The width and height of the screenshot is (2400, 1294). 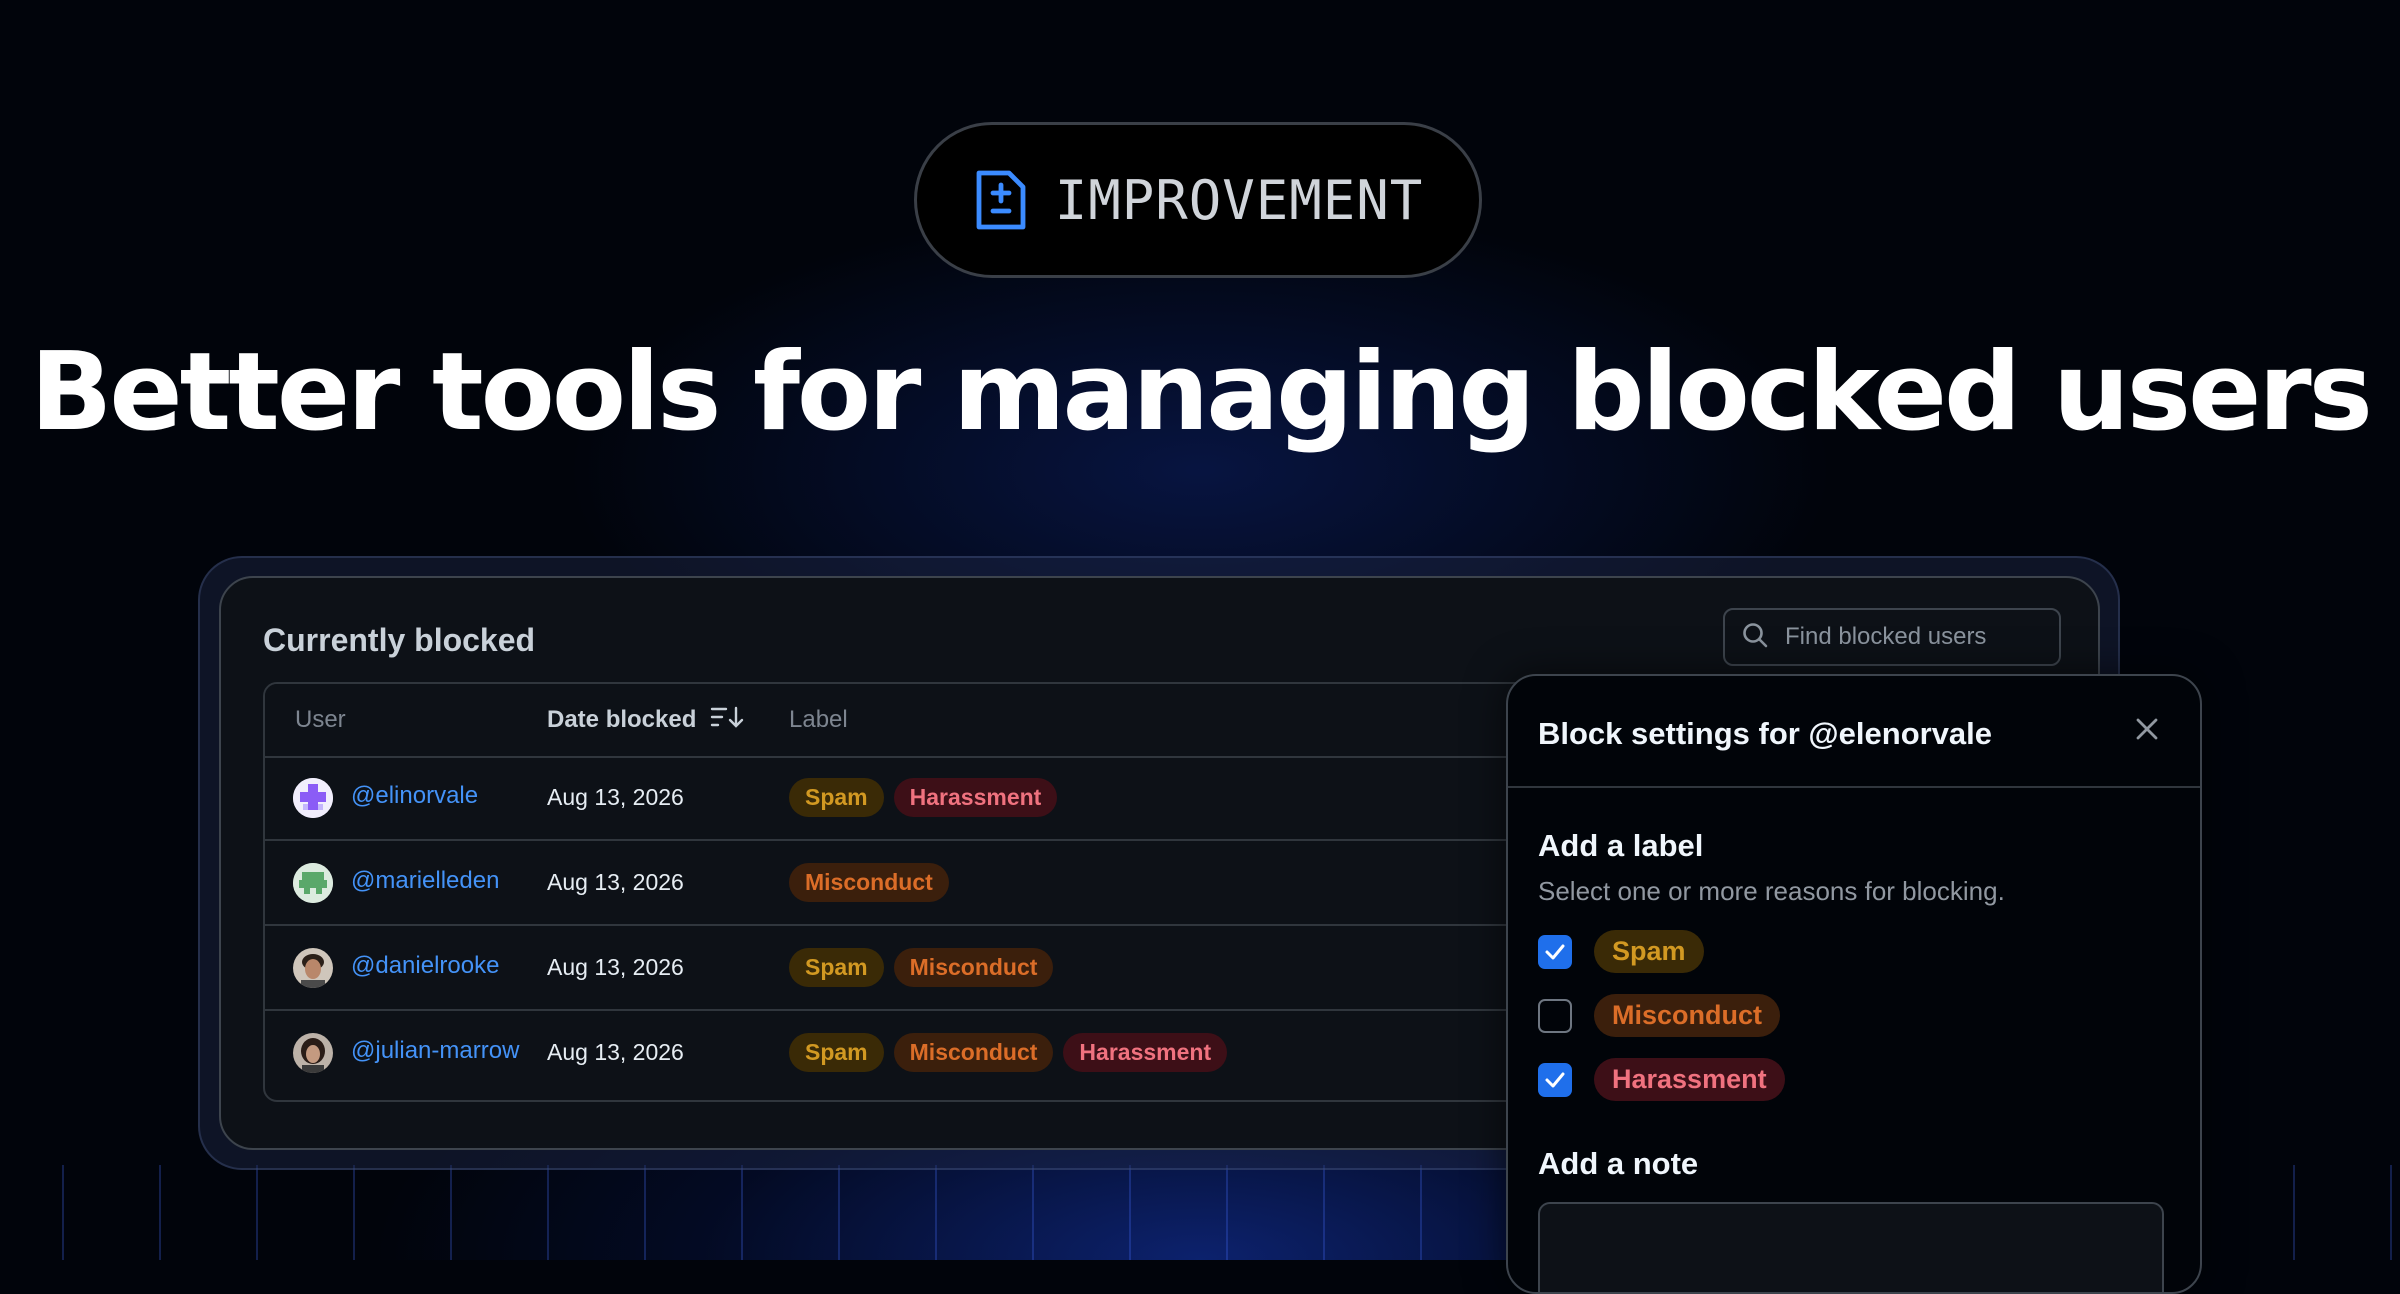 I want to click on sort-descending-icon, so click(x=727, y=720).